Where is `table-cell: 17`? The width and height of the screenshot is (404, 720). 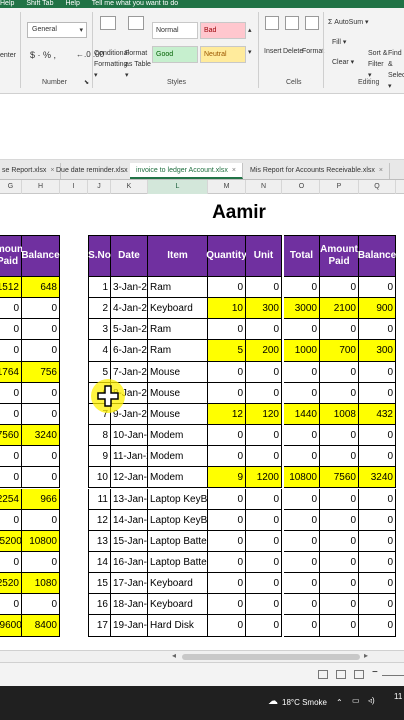 table-cell: 17 is located at coordinates (99, 626).